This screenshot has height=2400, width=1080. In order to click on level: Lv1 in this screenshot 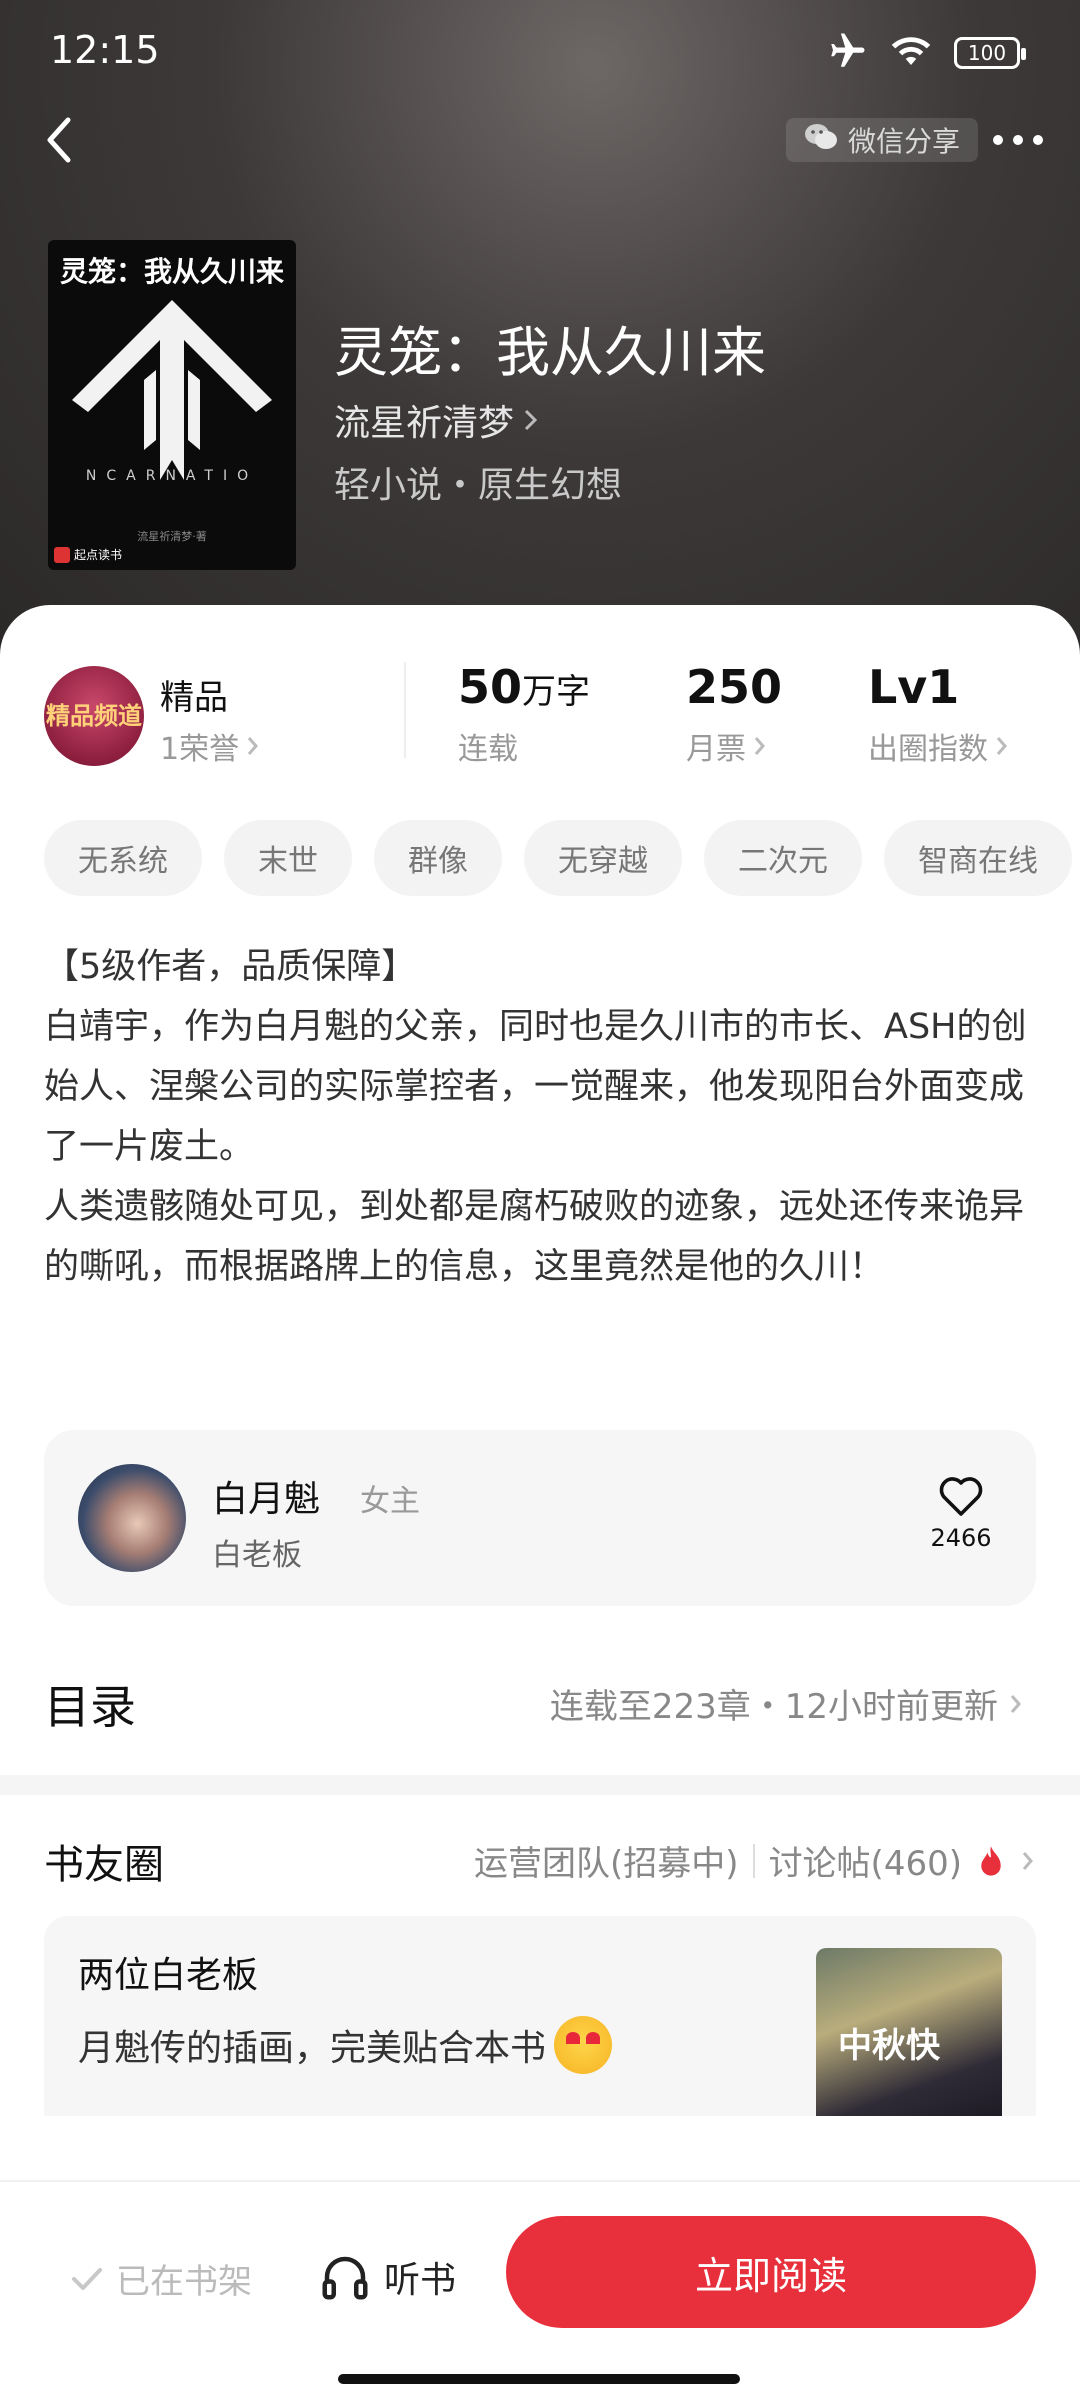, I will do `click(914, 687)`.